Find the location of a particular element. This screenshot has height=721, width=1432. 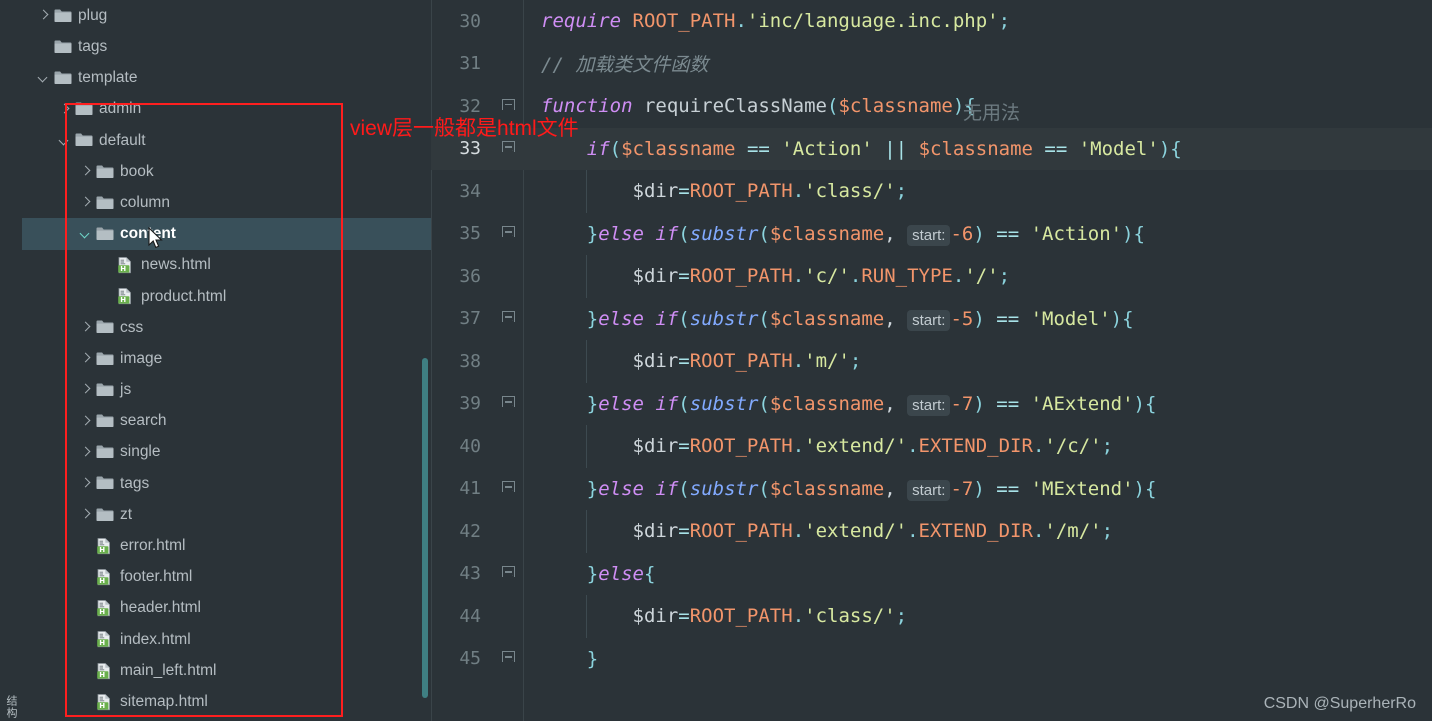

tree-item-zt: zt is located at coordinates (226, 514).